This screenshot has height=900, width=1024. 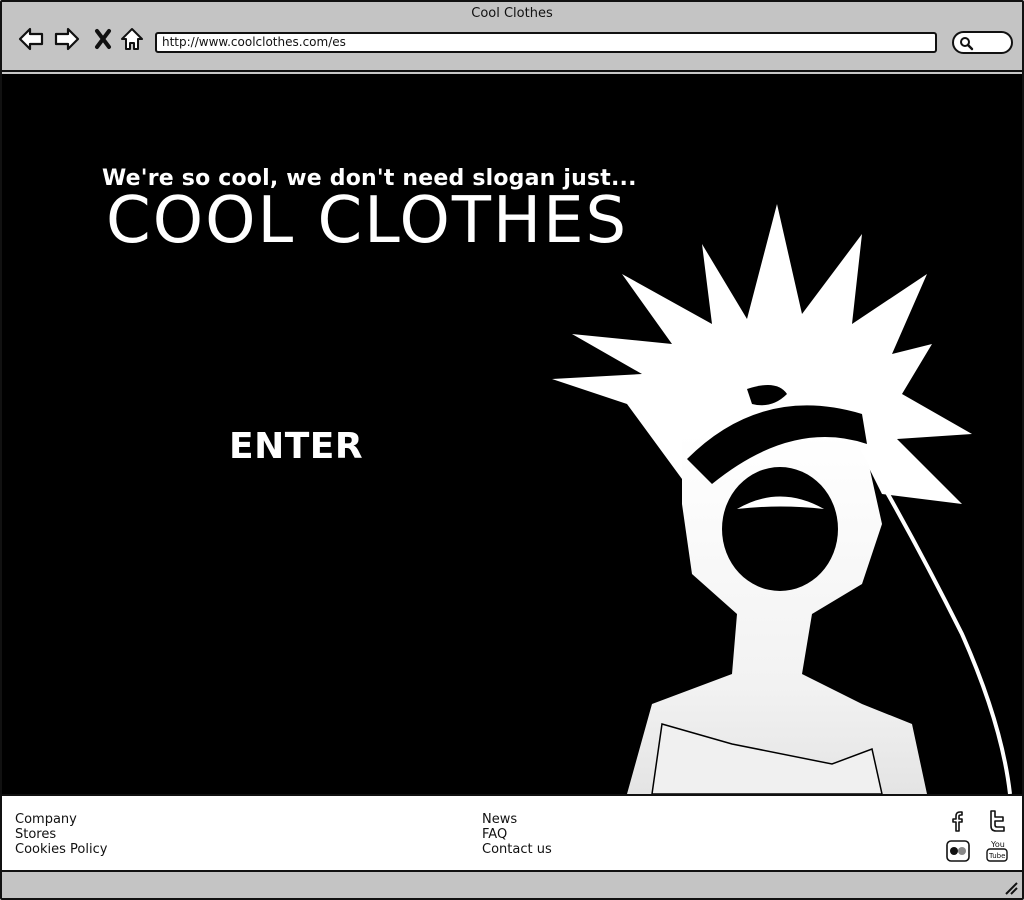 I want to click on footer-links-middle: News FAQ Contact us, so click(x=517, y=834).